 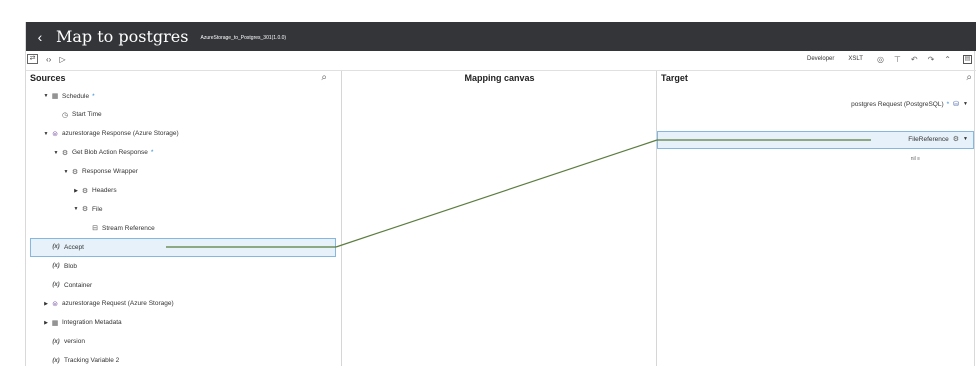 I want to click on connector-line, so click(x=496, y=193).